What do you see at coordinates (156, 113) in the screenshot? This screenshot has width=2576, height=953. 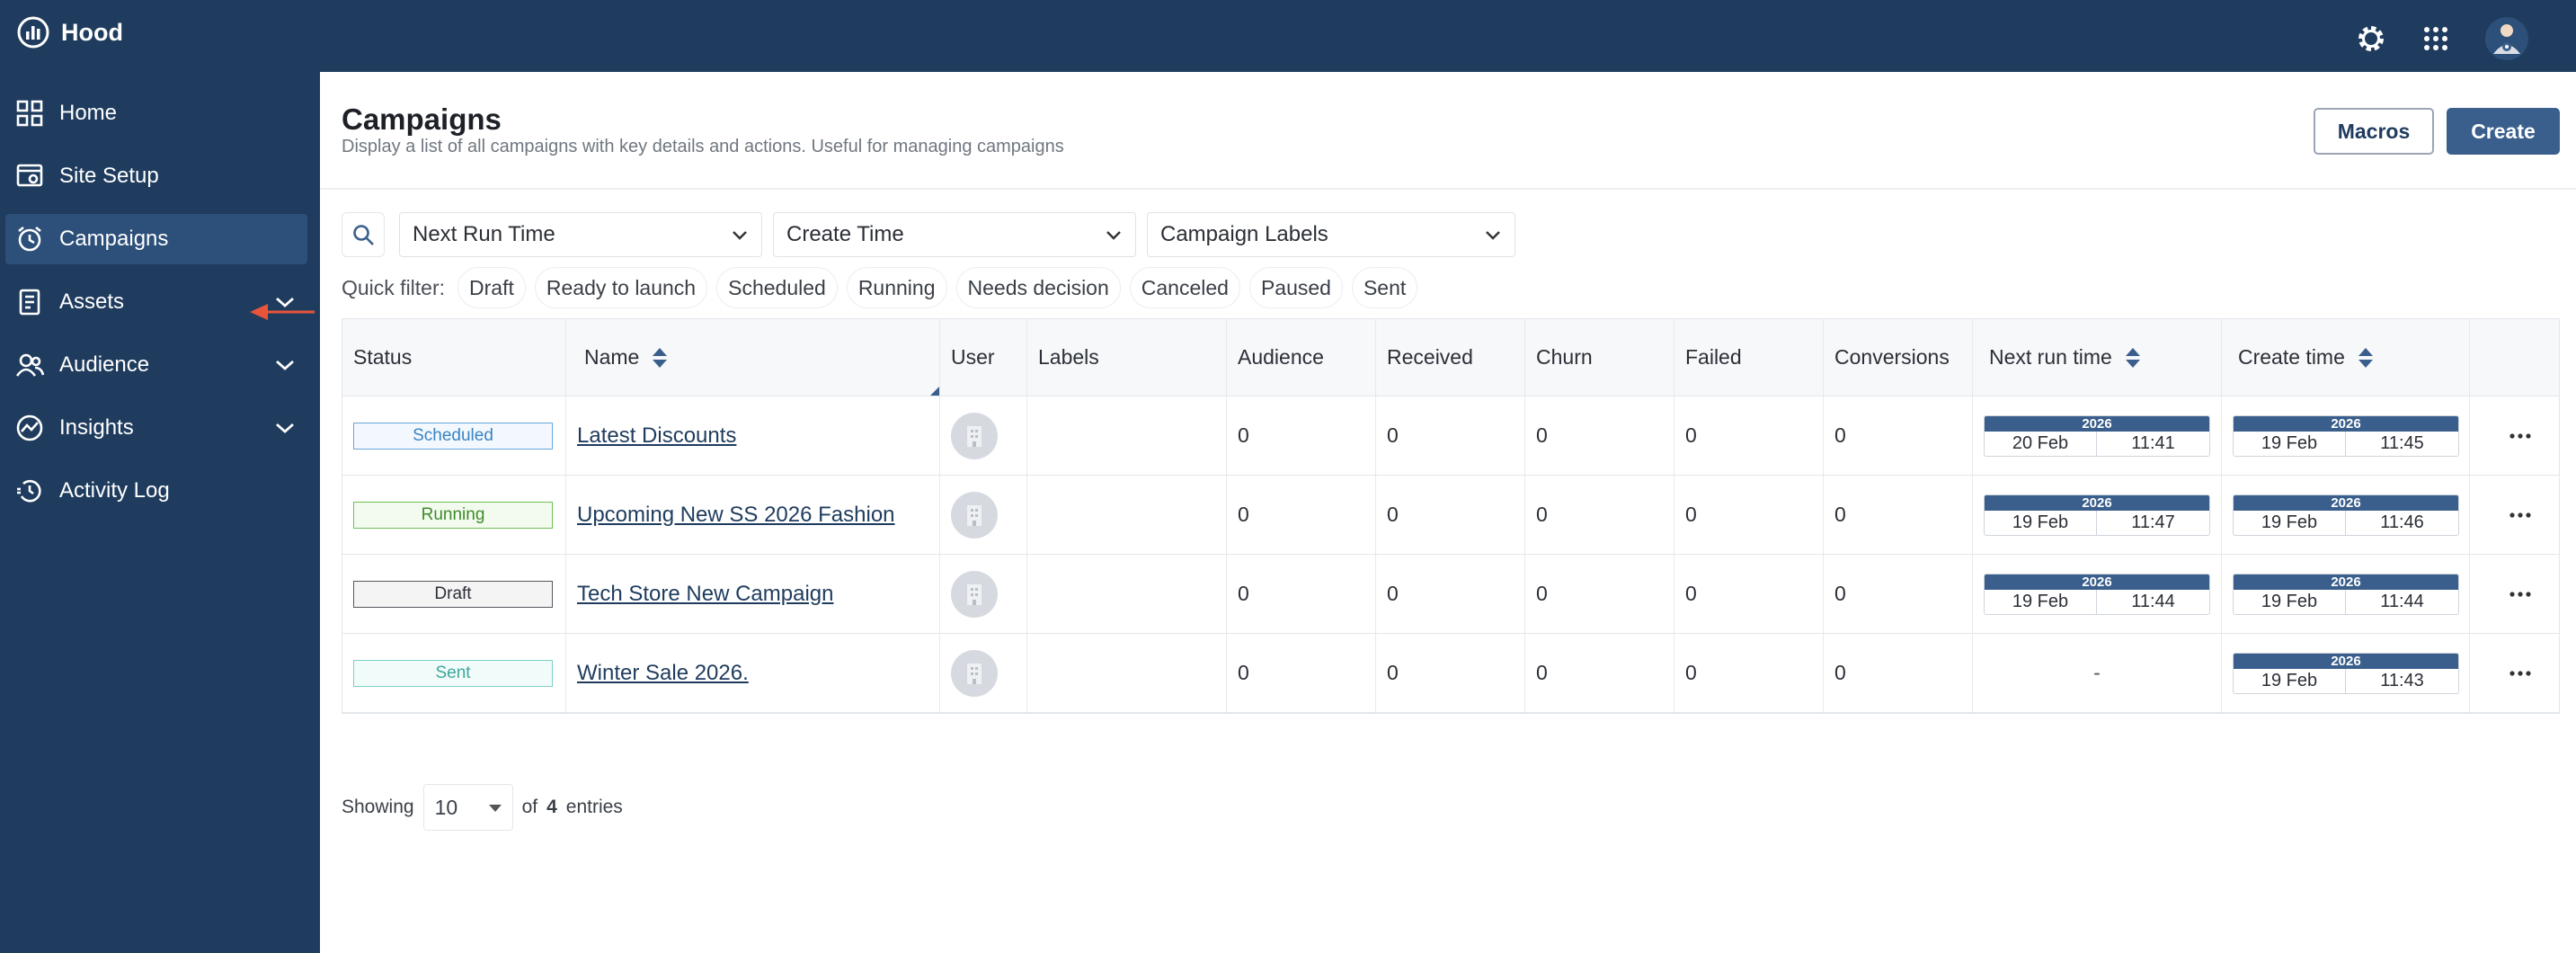 I see `sidebar-item-home: Home` at bounding box center [156, 113].